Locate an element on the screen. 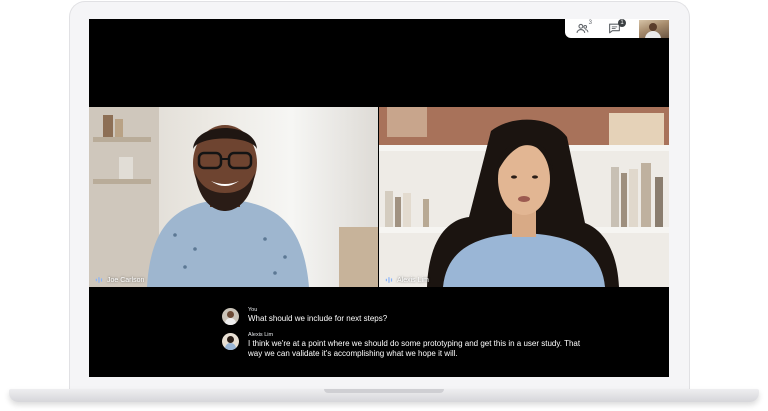 Image resolution: width=768 pixels, height=411 pixels. tile-name-tag: Alexis Lim is located at coordinates (407, 280).